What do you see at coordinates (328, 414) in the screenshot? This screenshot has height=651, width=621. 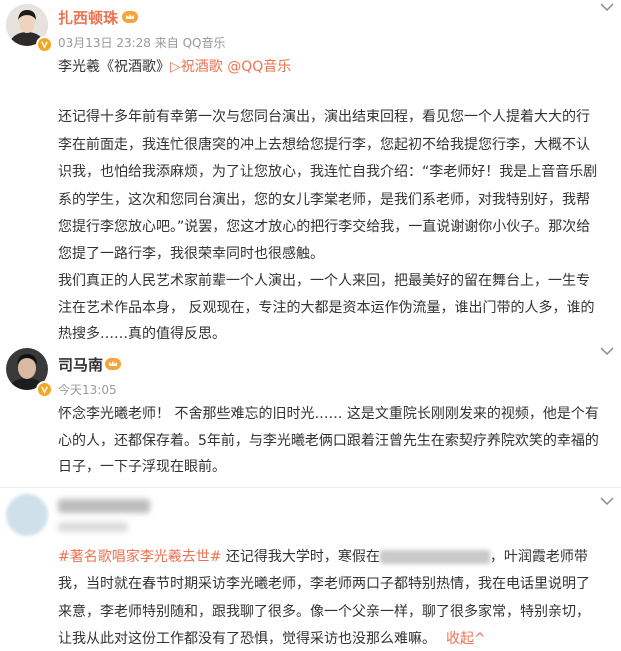 I see `post-text-line: 怀念李光曦老师！ 不舍那些难忘的旧时光…… 这是文重院长刚刚发来的视频，他是个有` at bounding box center [328, 414].